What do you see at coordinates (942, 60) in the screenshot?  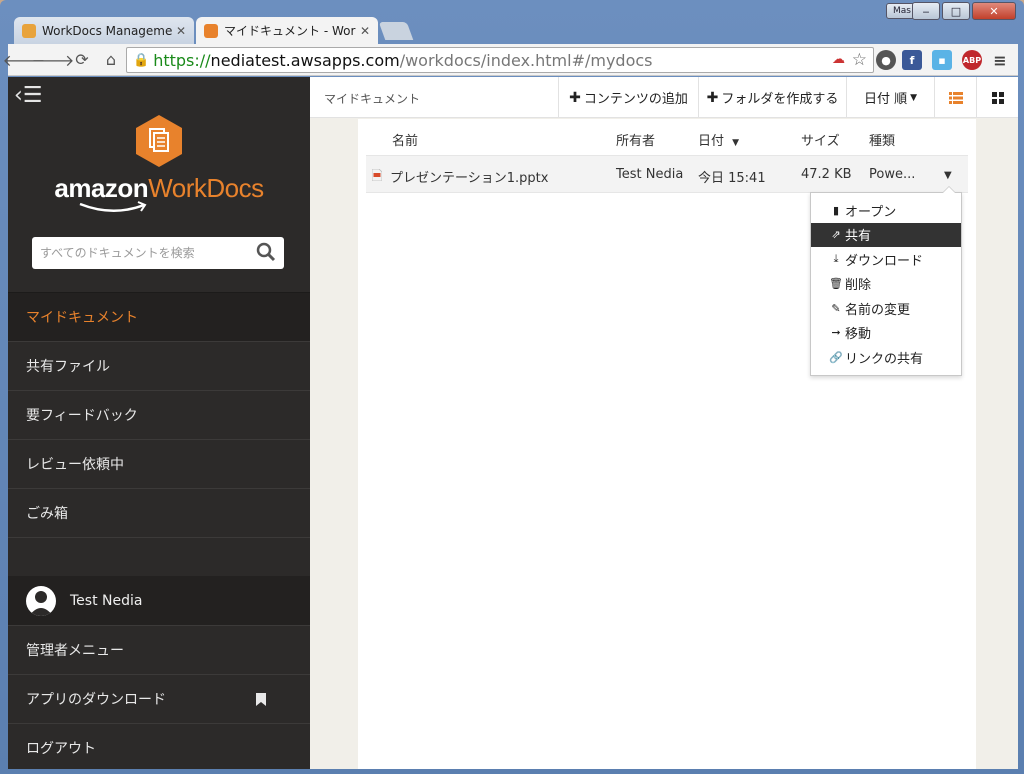 I see `chat-extension-icon: ▪` at bounding box center [942, 60].